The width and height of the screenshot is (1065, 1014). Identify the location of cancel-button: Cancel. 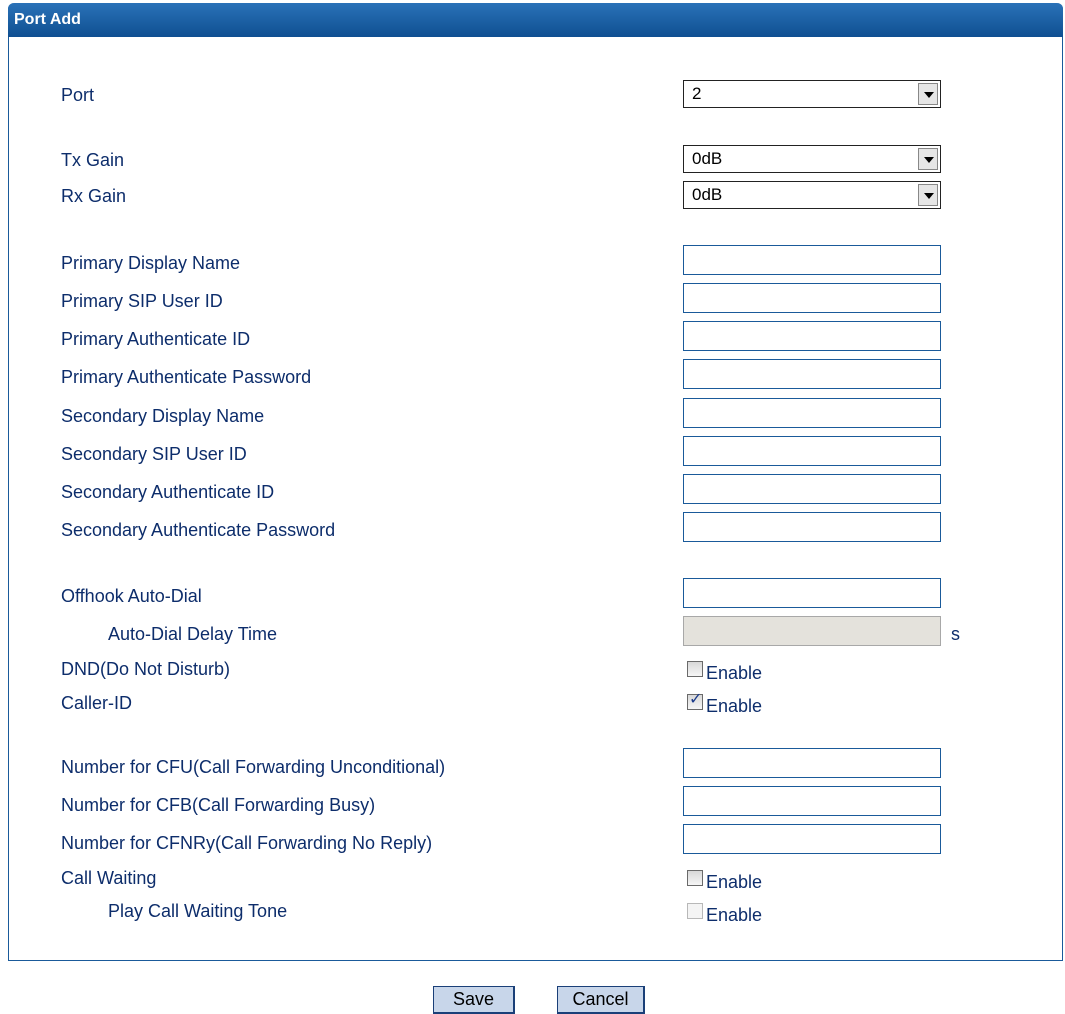
(601, 1000).